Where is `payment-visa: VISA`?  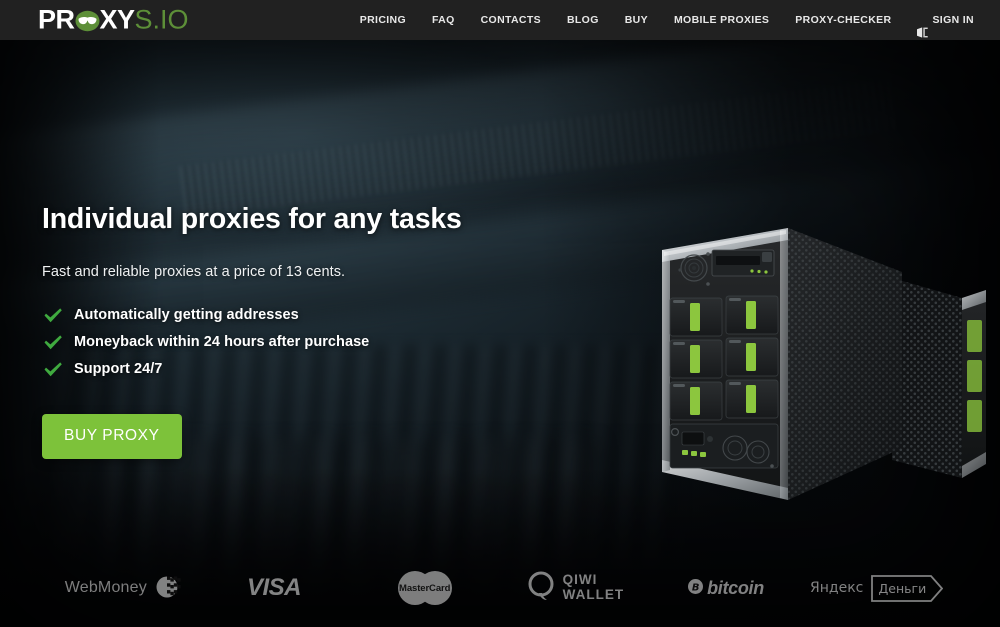
payment-visa: VISA is located at coordinates (274, 588).